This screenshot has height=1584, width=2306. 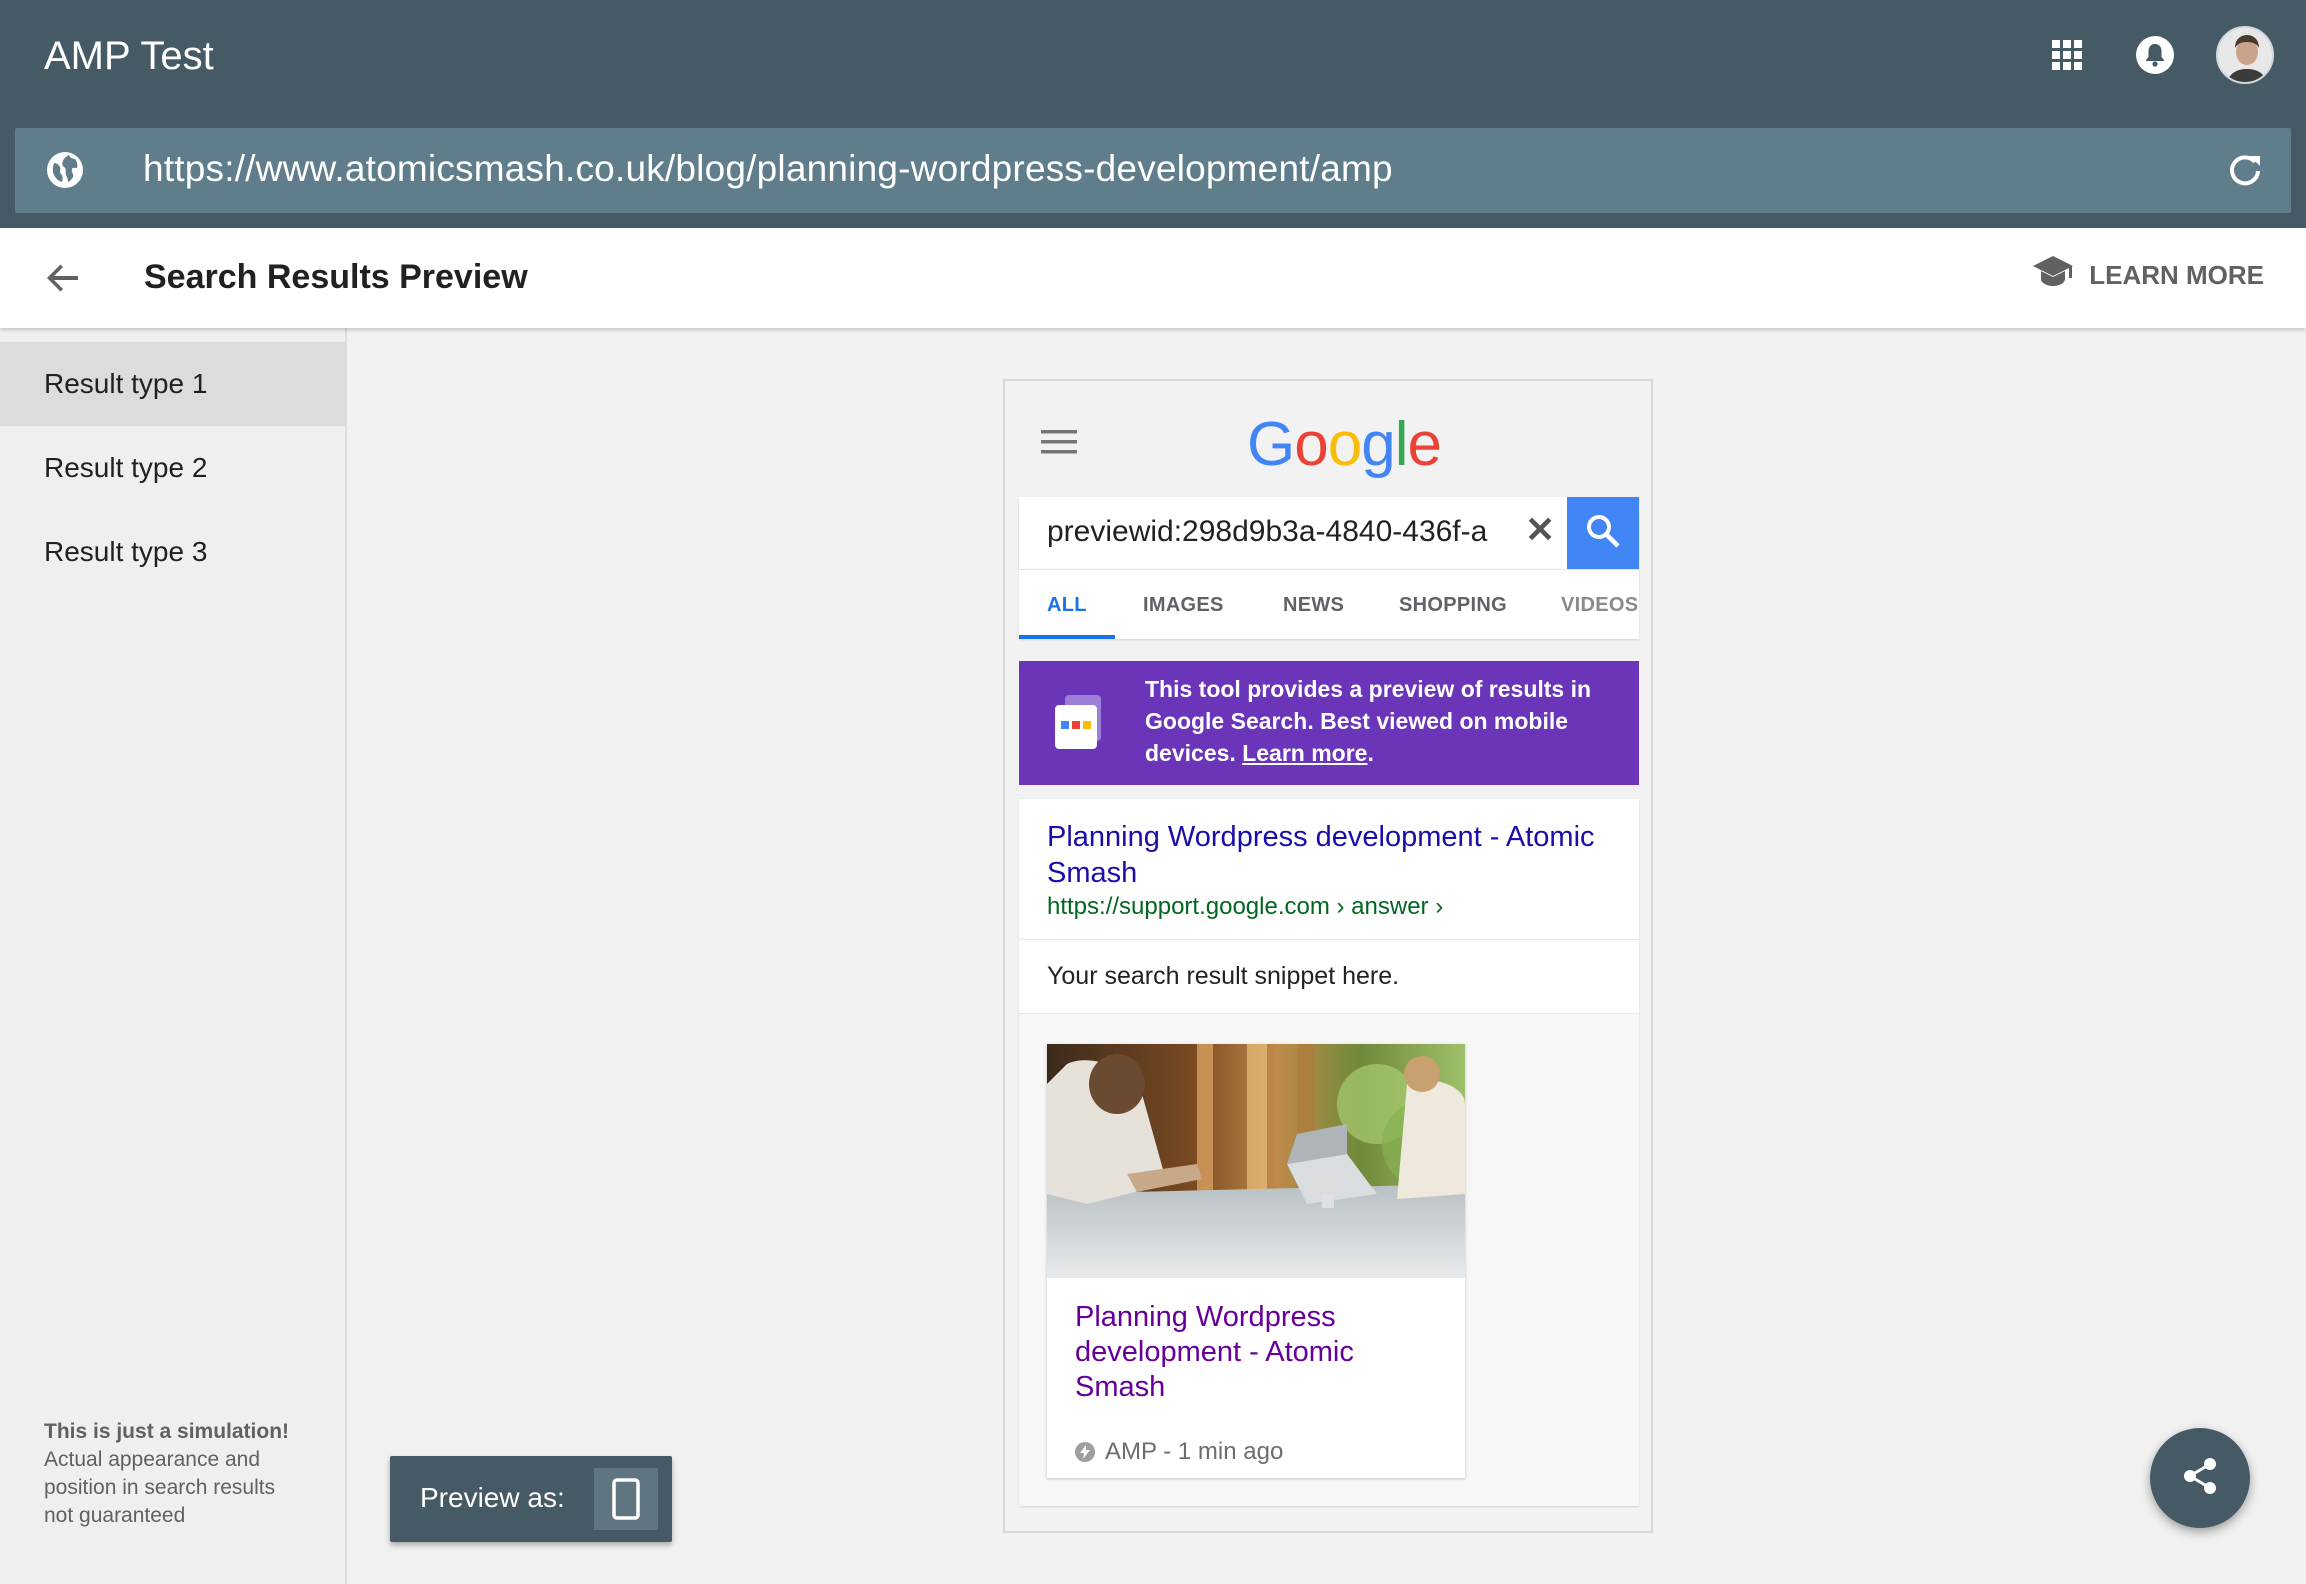 I want to click on search-button, so click(x=1603, y=533).